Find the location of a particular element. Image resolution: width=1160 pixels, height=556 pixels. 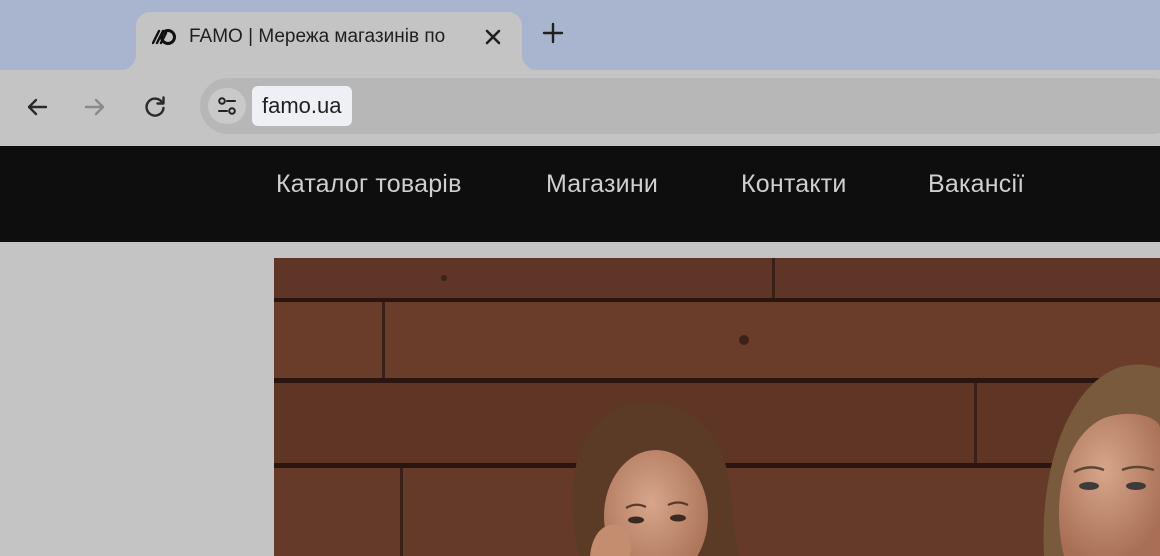

site-info-button is located at coordinates (227, 106).